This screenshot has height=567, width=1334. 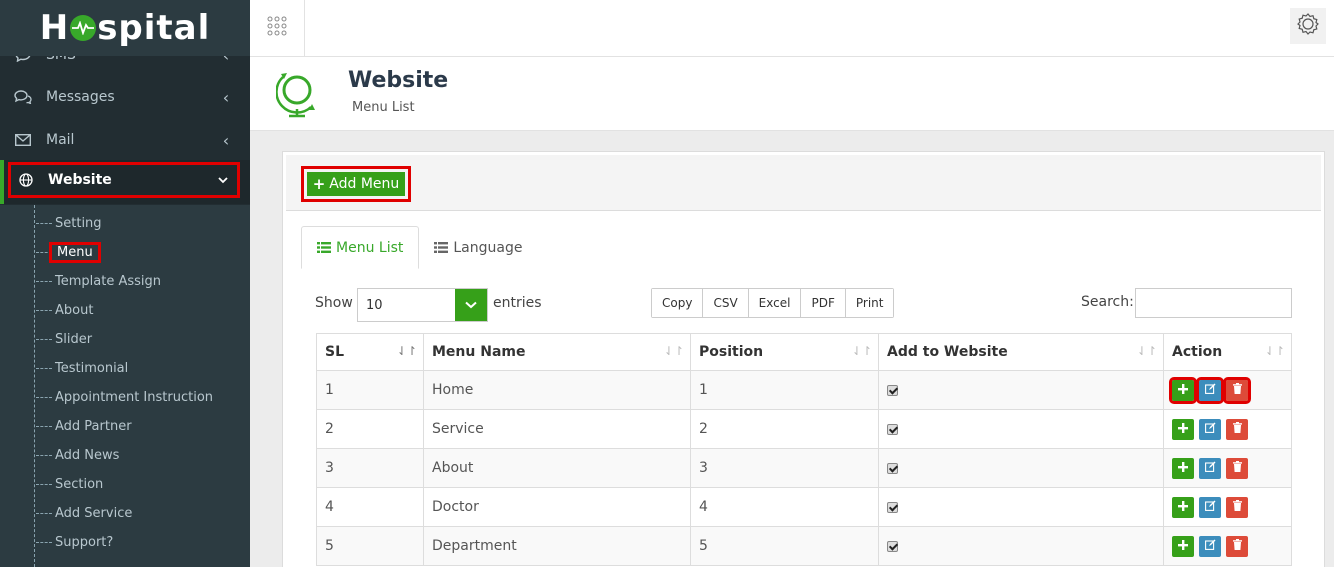 What do you see at coordinates (823, 303) in the screenshot?
I see `pdf-button: PDF` at bounding box center [823, 303].